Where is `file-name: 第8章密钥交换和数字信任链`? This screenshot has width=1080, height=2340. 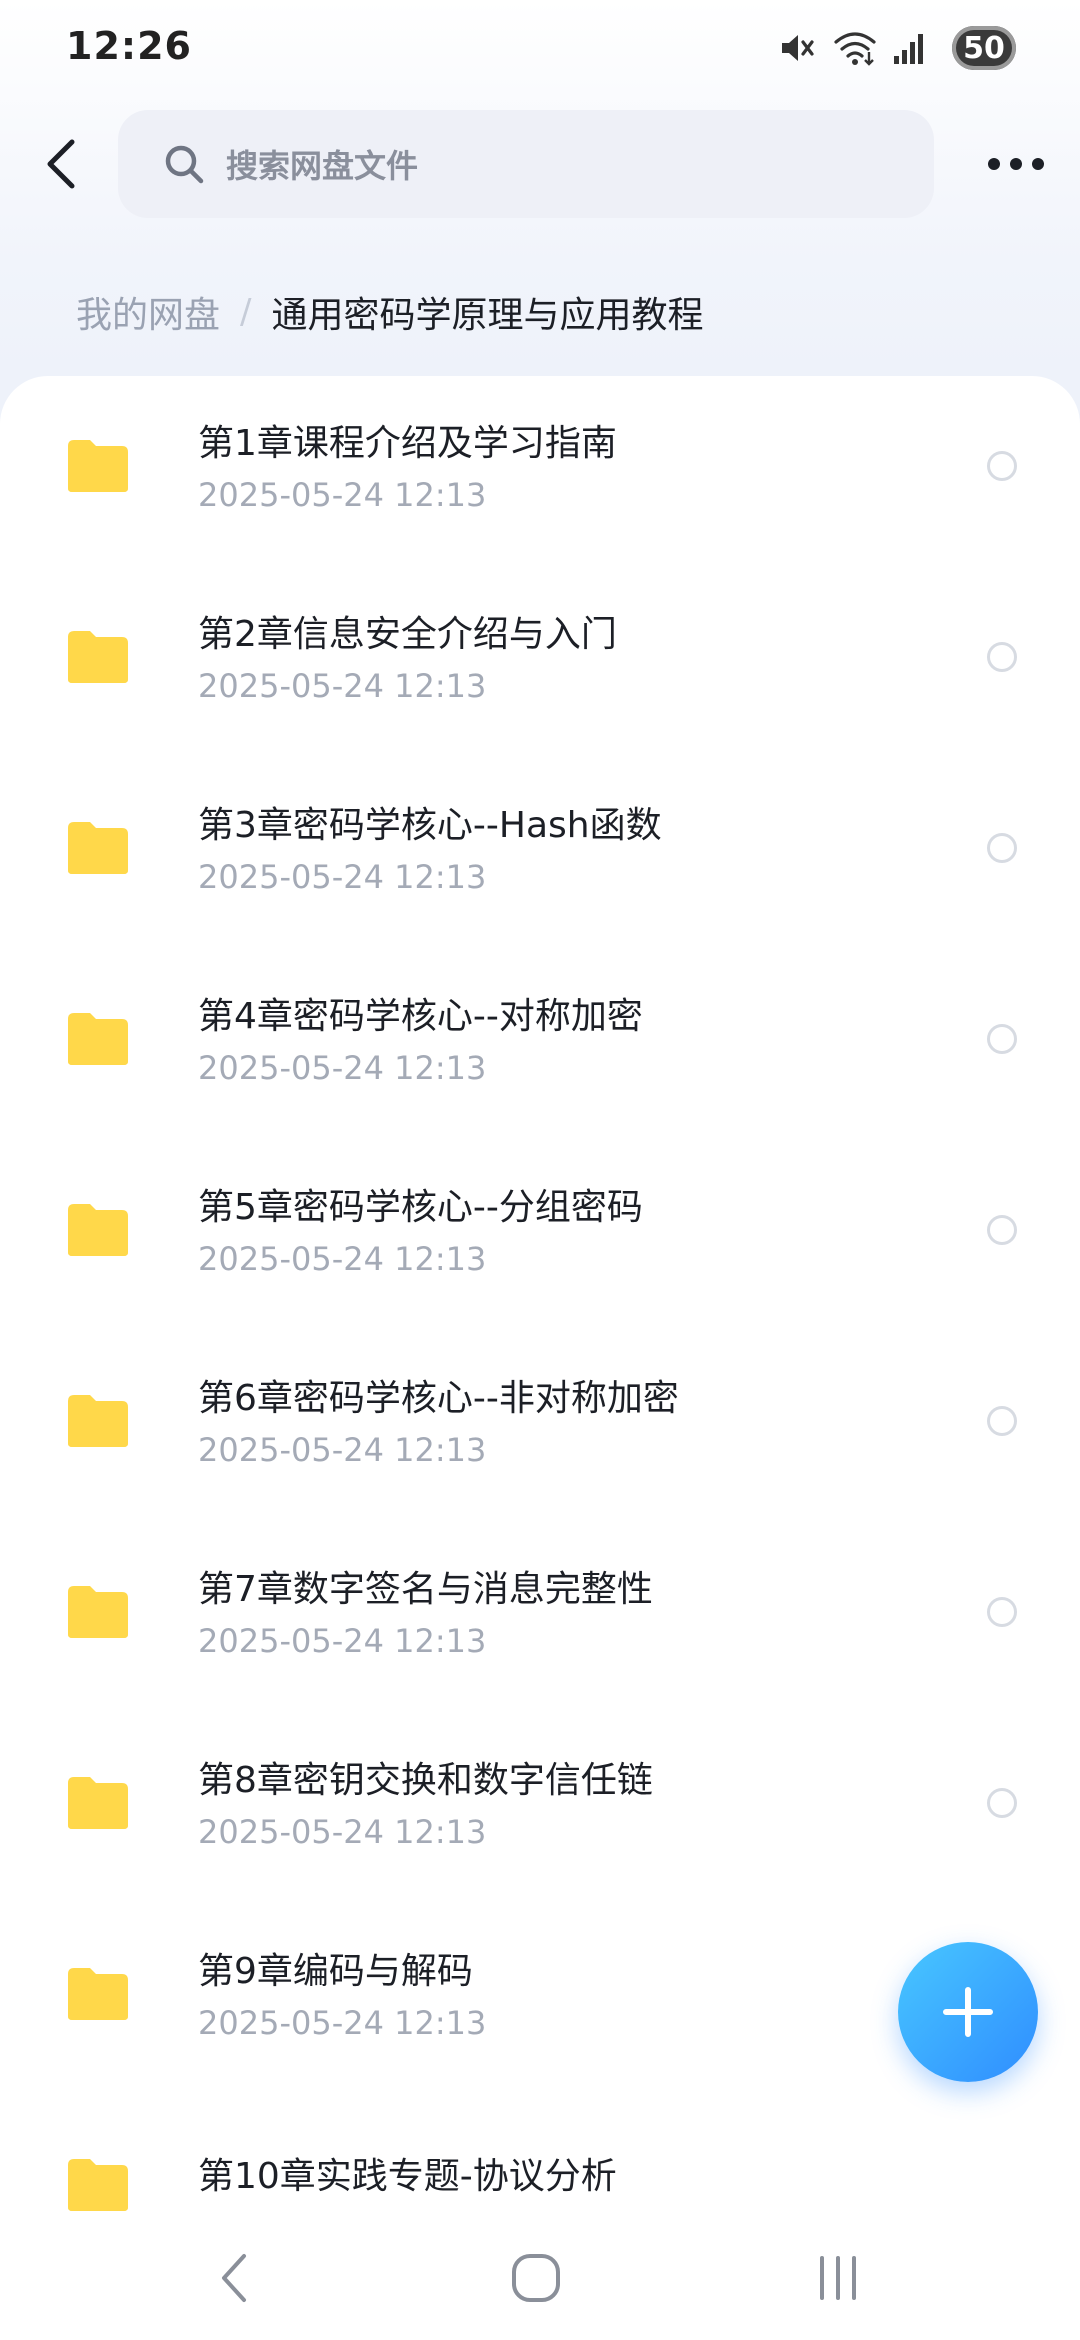 file-name: 第8章密钥交换和数字信任链 is located at coordinates (425, 1780).